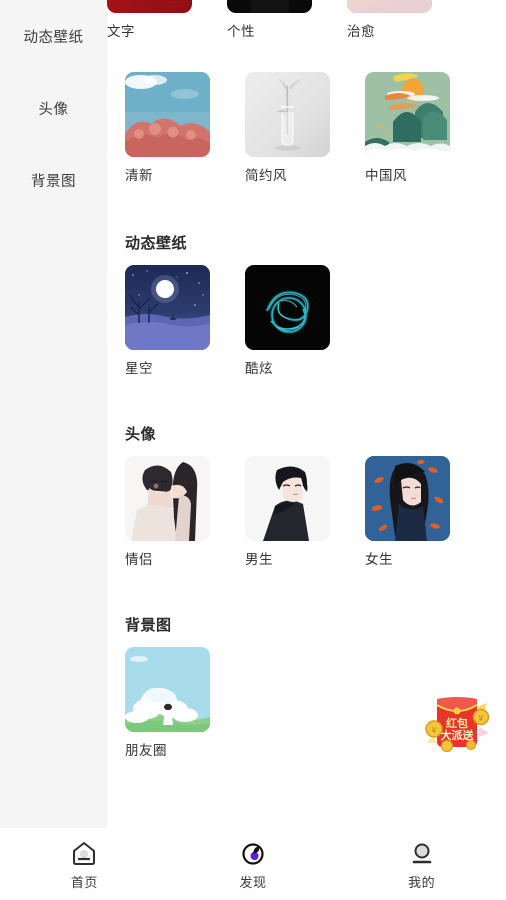 The image size is (506, 900). Describe the element at coordinates (422, 882) in the screenshot. I see `nav-label-mine: 我的` at that location.